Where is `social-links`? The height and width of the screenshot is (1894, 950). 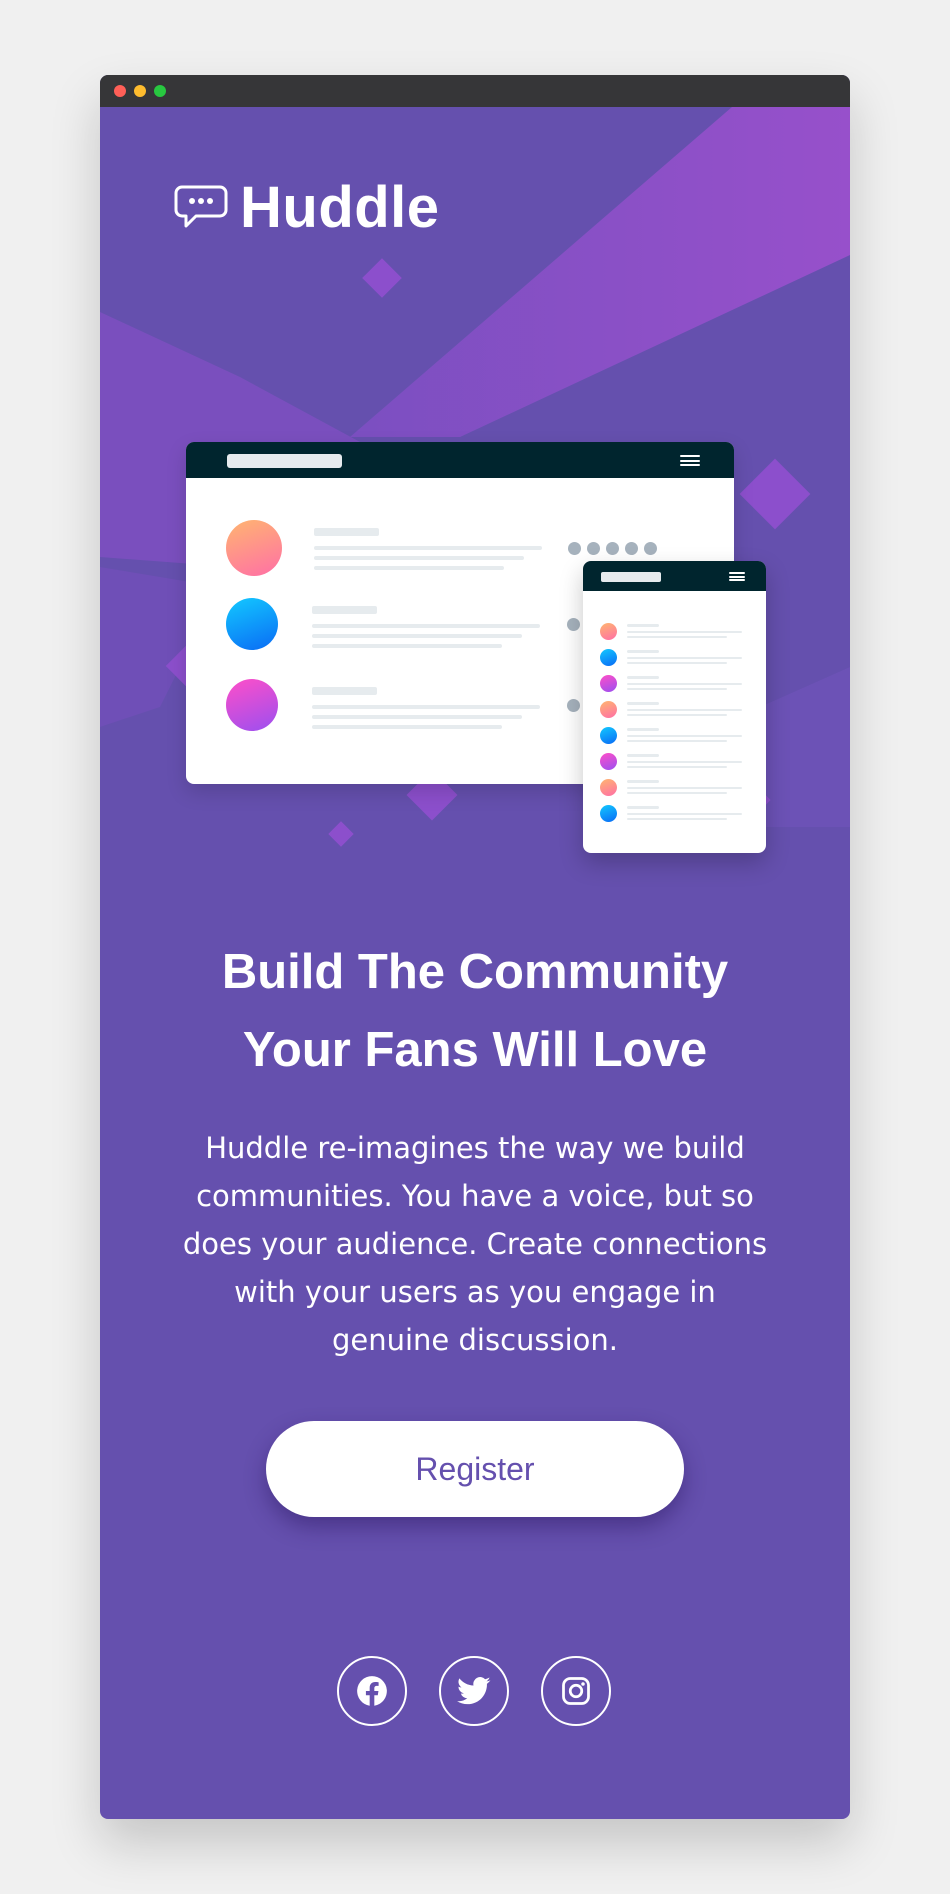
social-links is located at coordinates (475, 1691).